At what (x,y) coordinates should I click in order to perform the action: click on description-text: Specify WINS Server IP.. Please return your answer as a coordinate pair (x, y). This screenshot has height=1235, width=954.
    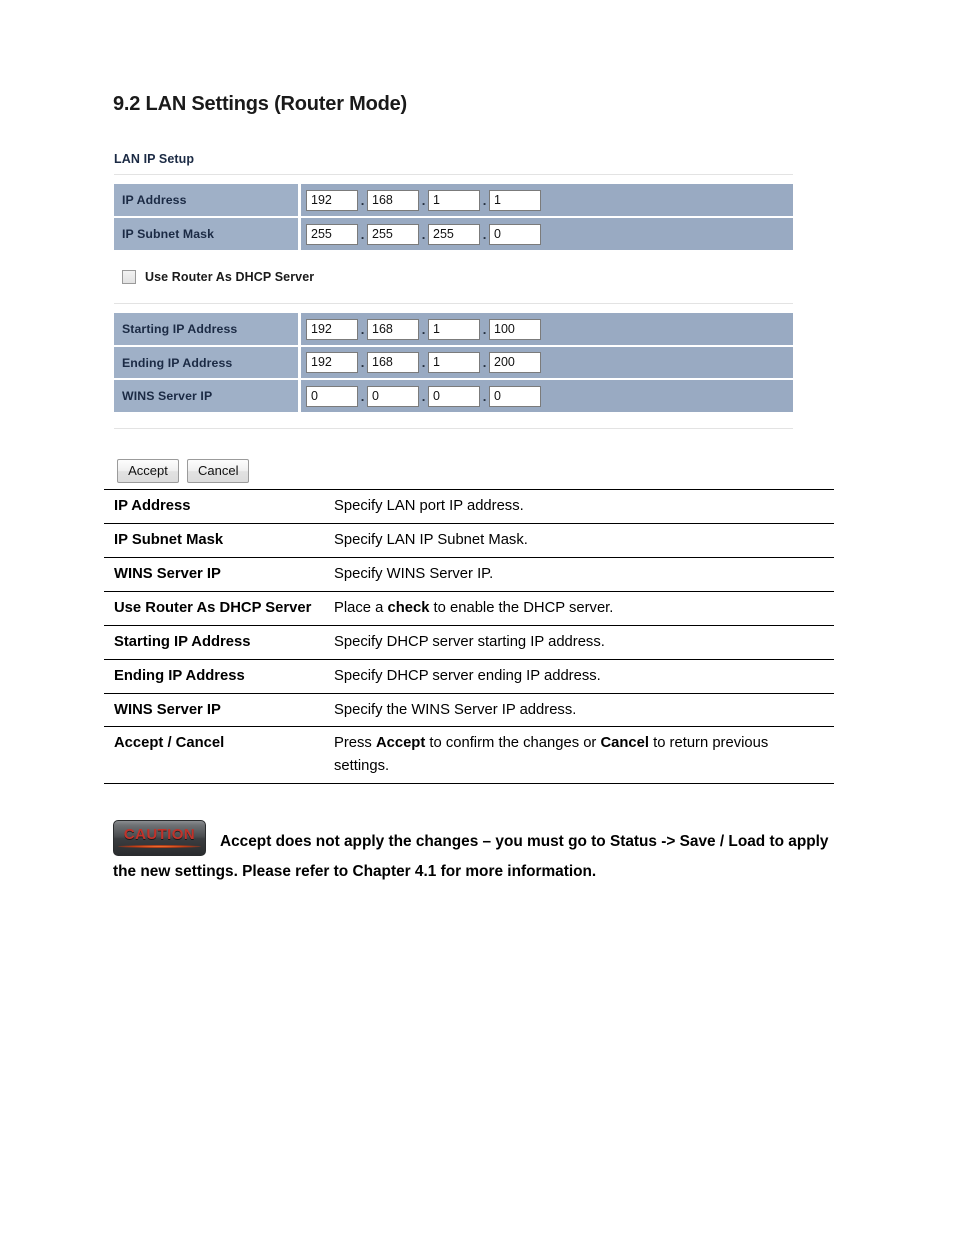
    Looking at the image, I should click on (414, 573).